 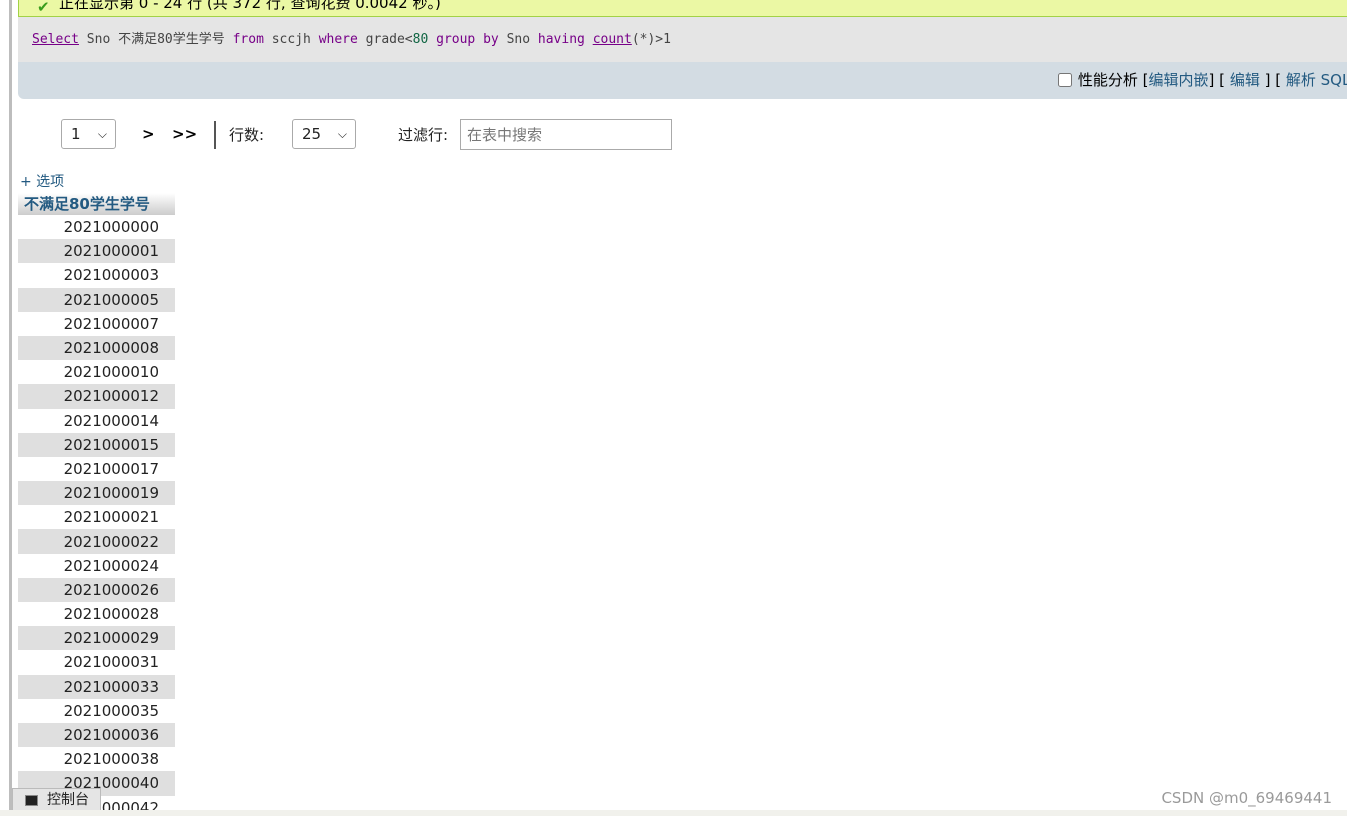 I want to click on sql-keyword-from: from, so click(x=248, y=39).